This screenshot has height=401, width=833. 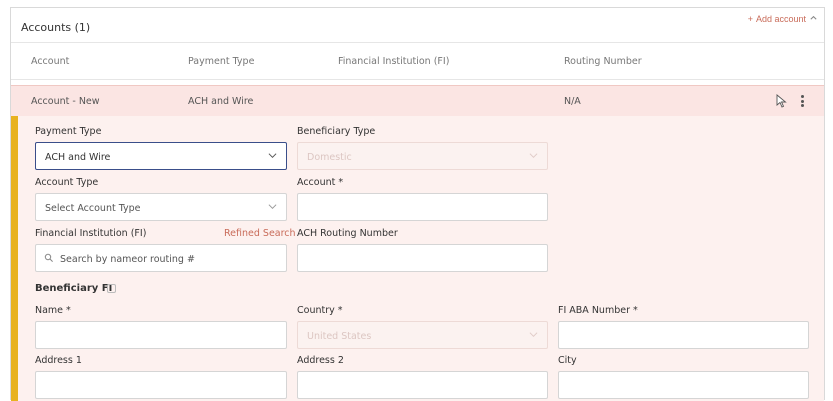 I want to click on panel-title: Accounts (1), so click(x=56, y=27).